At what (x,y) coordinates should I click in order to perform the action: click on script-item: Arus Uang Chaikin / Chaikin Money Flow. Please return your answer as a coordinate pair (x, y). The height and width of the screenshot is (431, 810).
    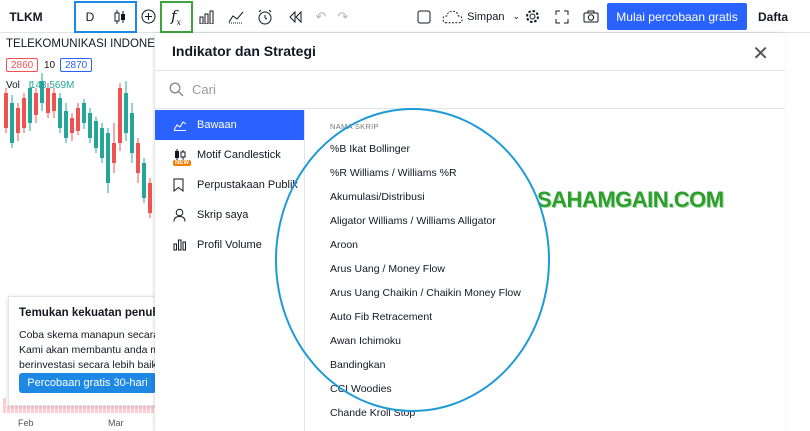
    Looking at the image, I should click on (425, 293).